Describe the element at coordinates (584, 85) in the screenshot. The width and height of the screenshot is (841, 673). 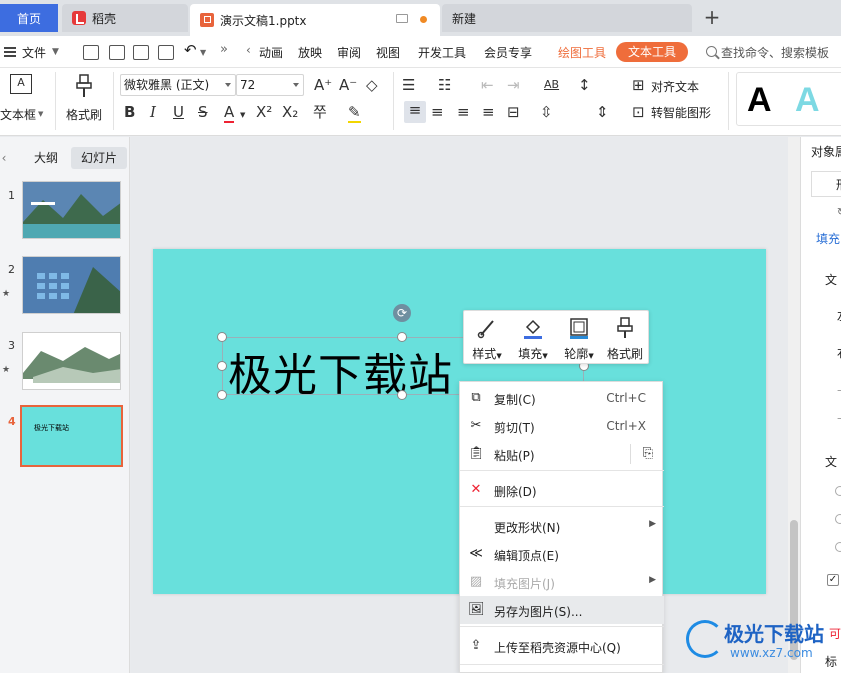
I see `line-spacing-icon: ↕` at that location.